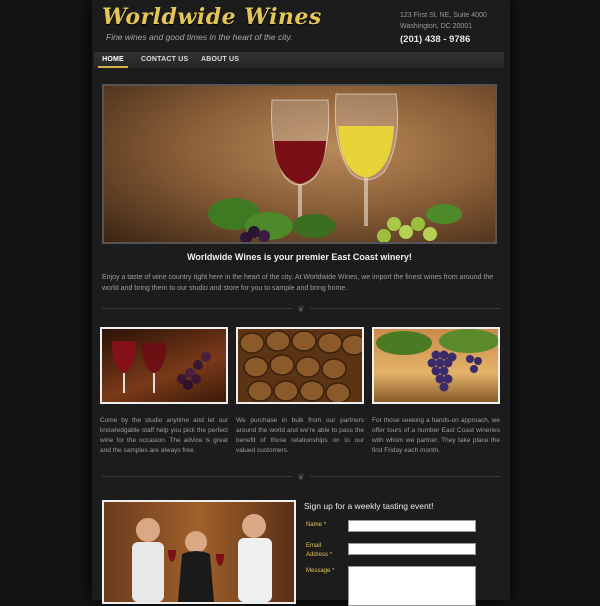  I want to click on nav-item-about-us: ABOUT US, so click(220, 60).